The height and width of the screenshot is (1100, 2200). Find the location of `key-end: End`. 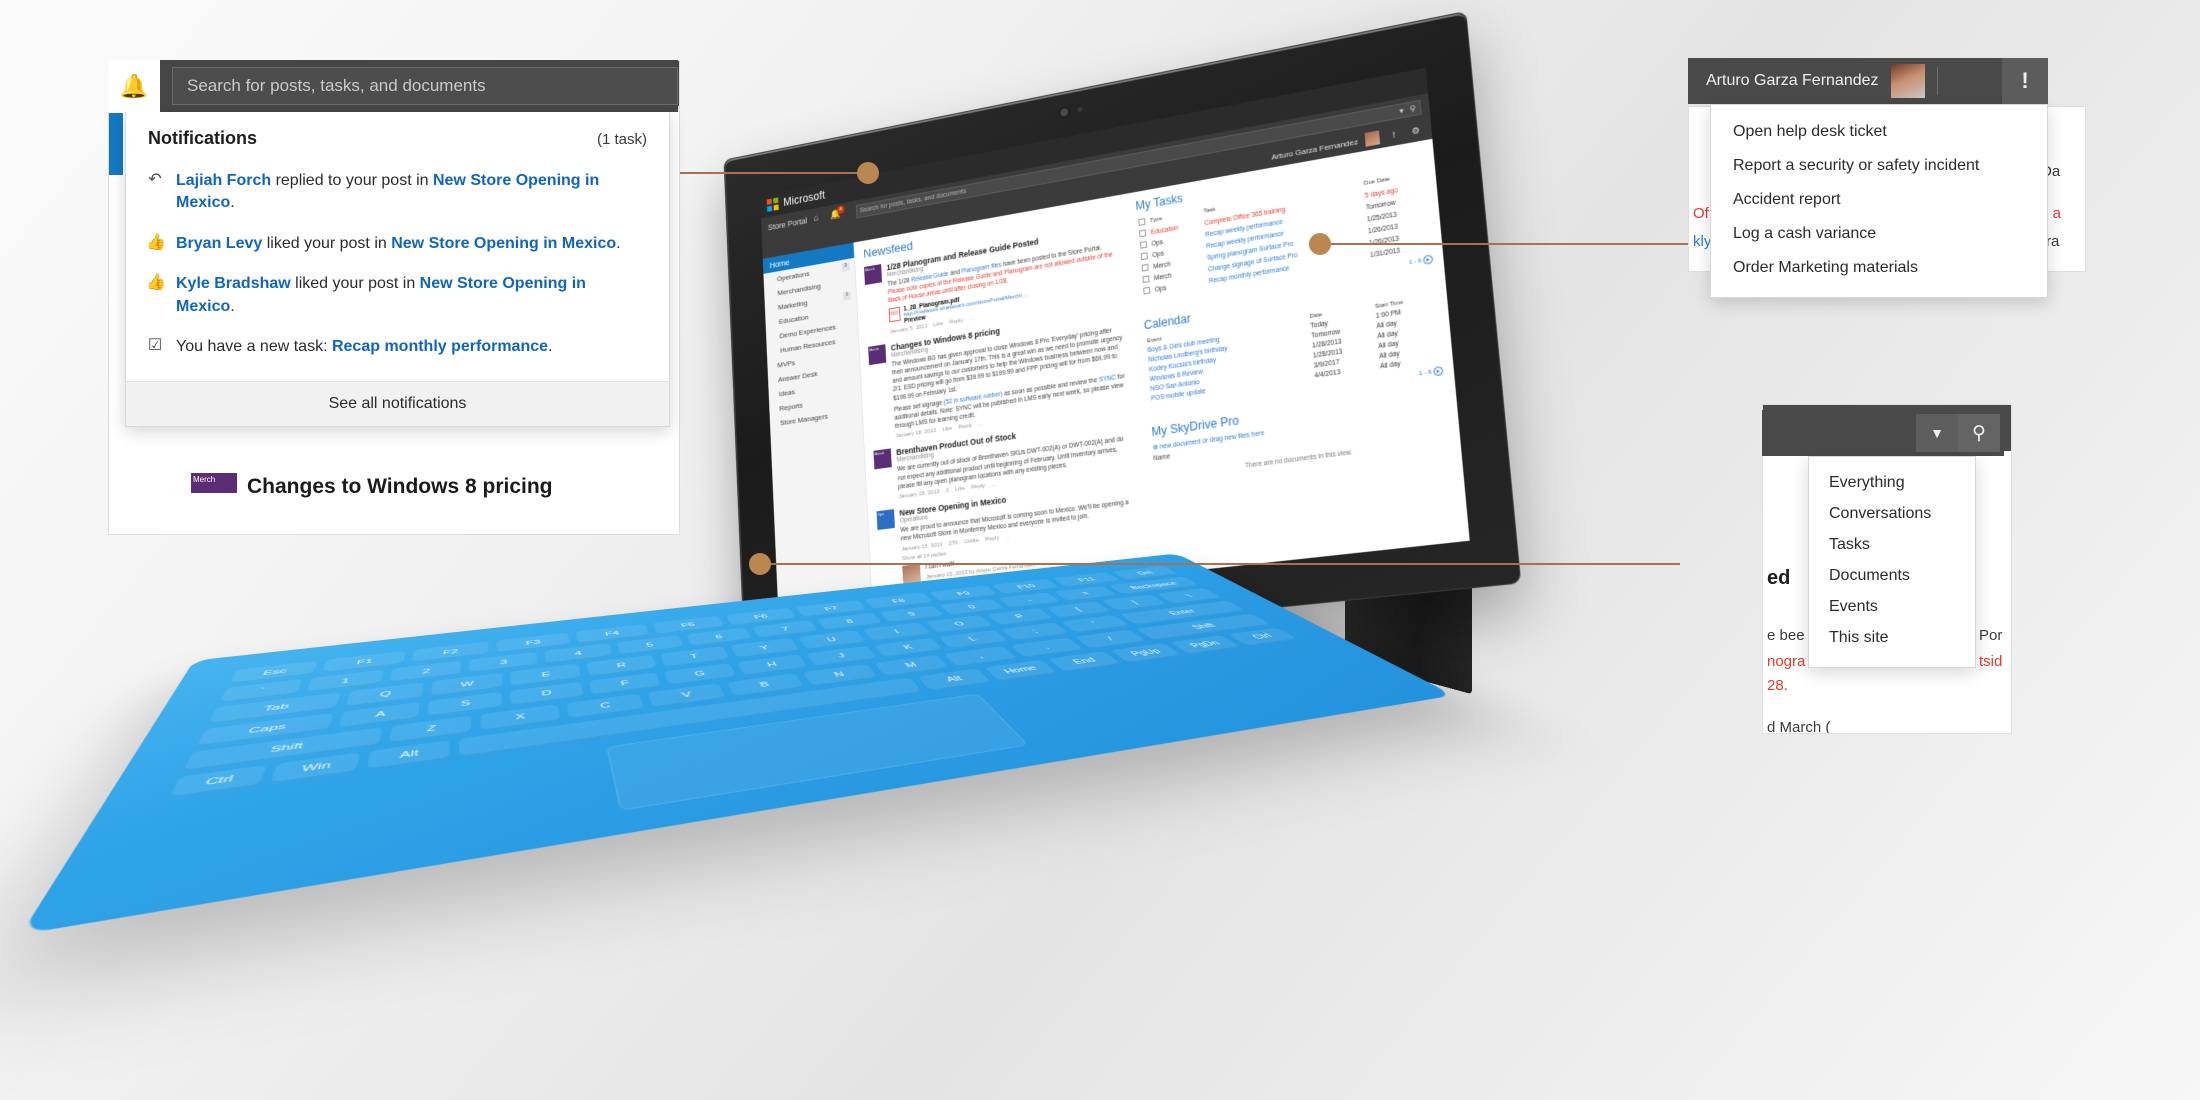

key-end: End is located at coordinates (1085, 661).